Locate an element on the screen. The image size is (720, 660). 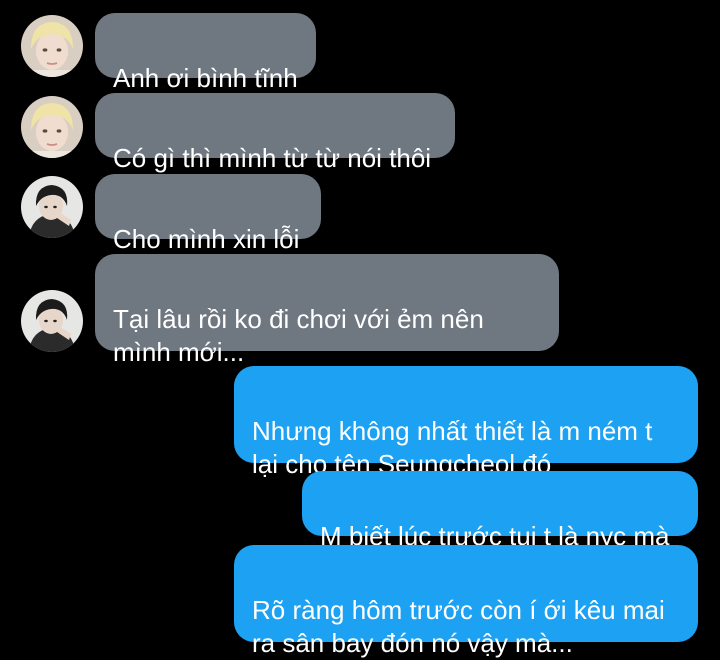
message-text: Anh ơi bình tĩnh is located at coordinates (205, 78).